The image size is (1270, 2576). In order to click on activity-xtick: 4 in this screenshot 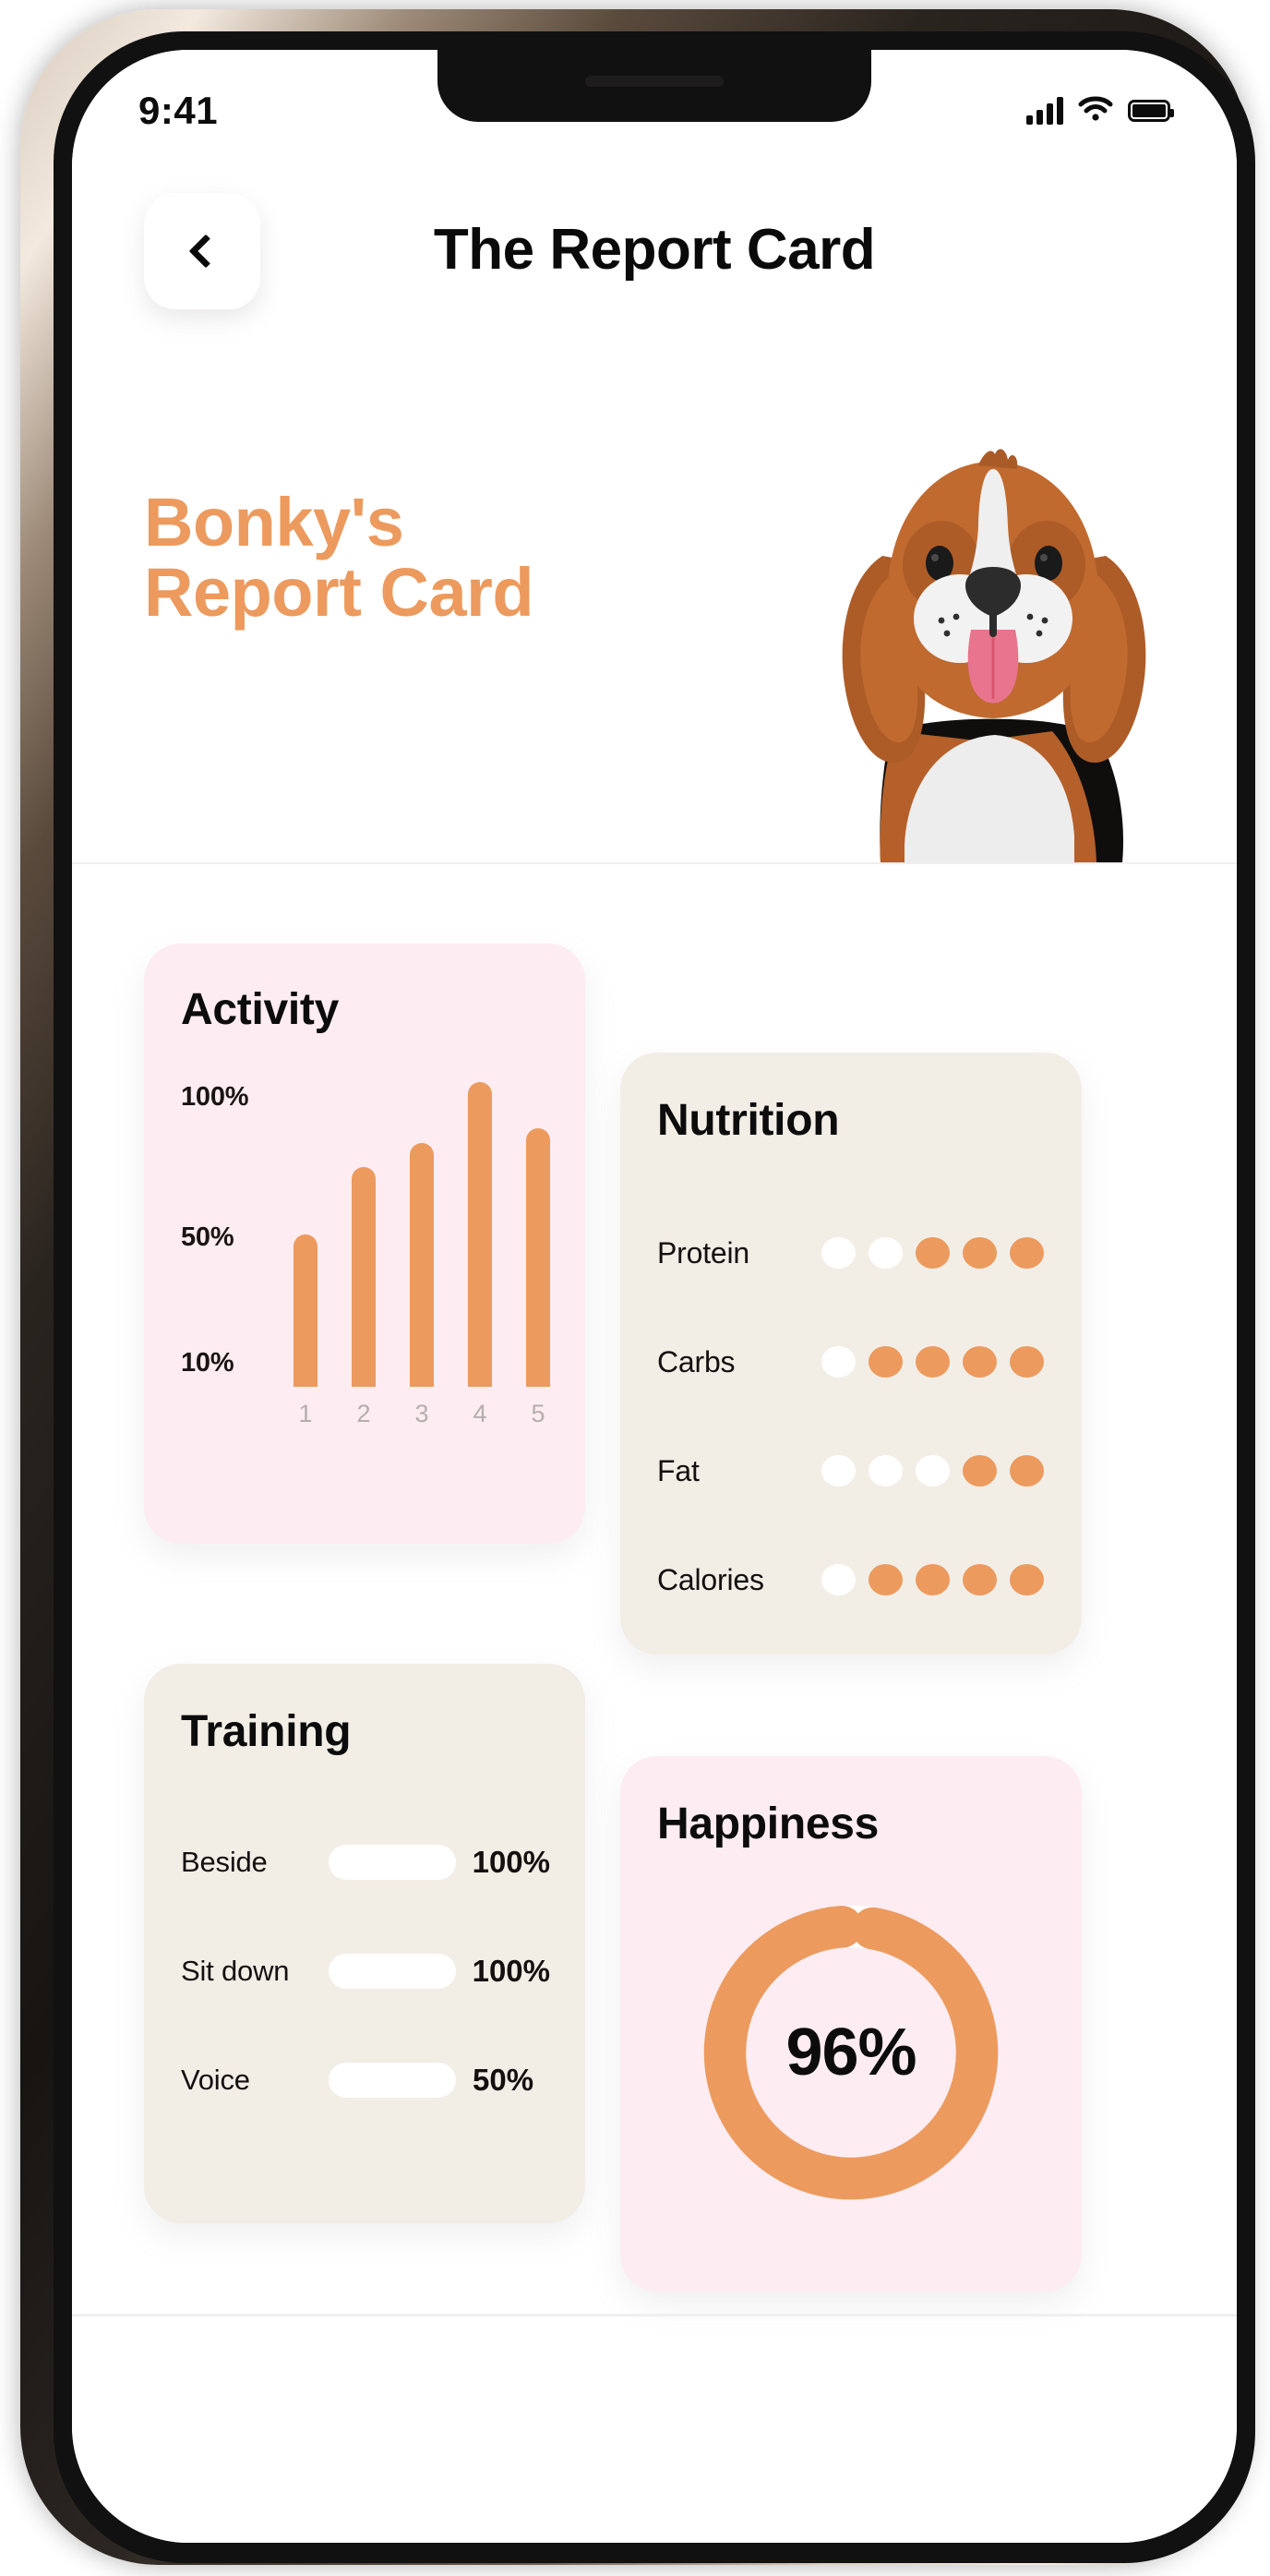, I will do `click(480, 1413)`.